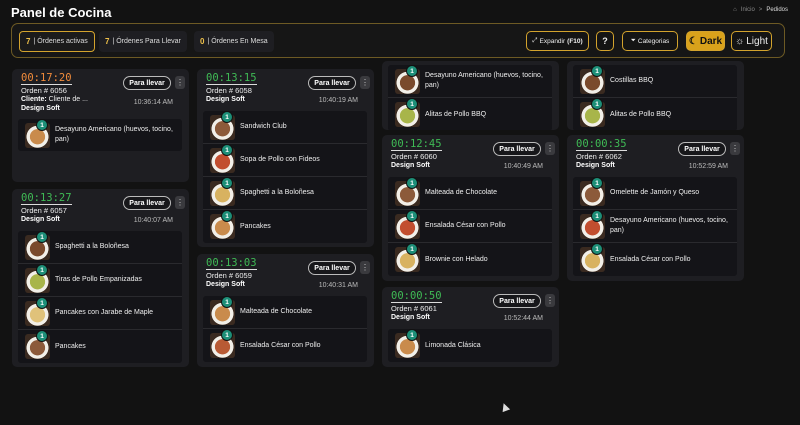  What do you see at coordinates (599, 156) in the screenshot?
I see `order-number: Orden # 6062` at bounding box center [599, 156].